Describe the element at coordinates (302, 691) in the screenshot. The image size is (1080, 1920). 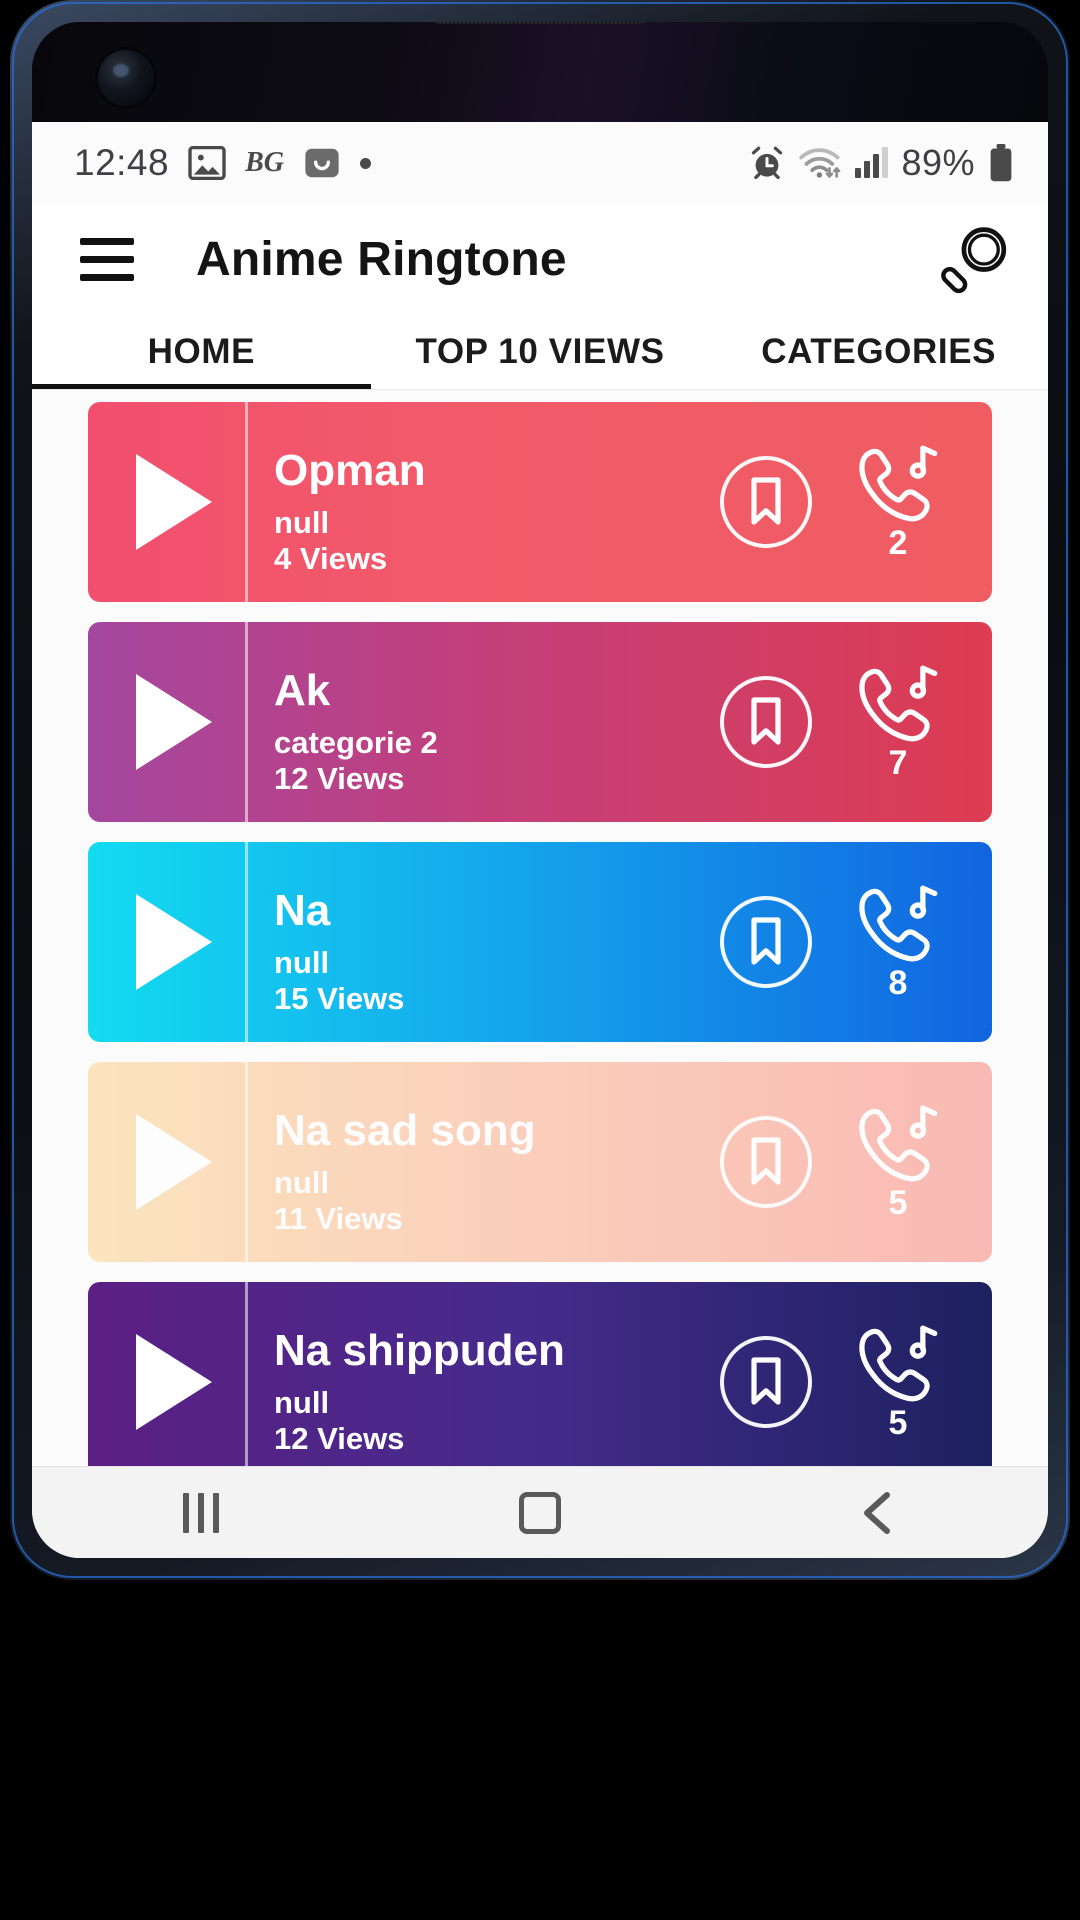
I see `ringtone-title: Ak` at that location.